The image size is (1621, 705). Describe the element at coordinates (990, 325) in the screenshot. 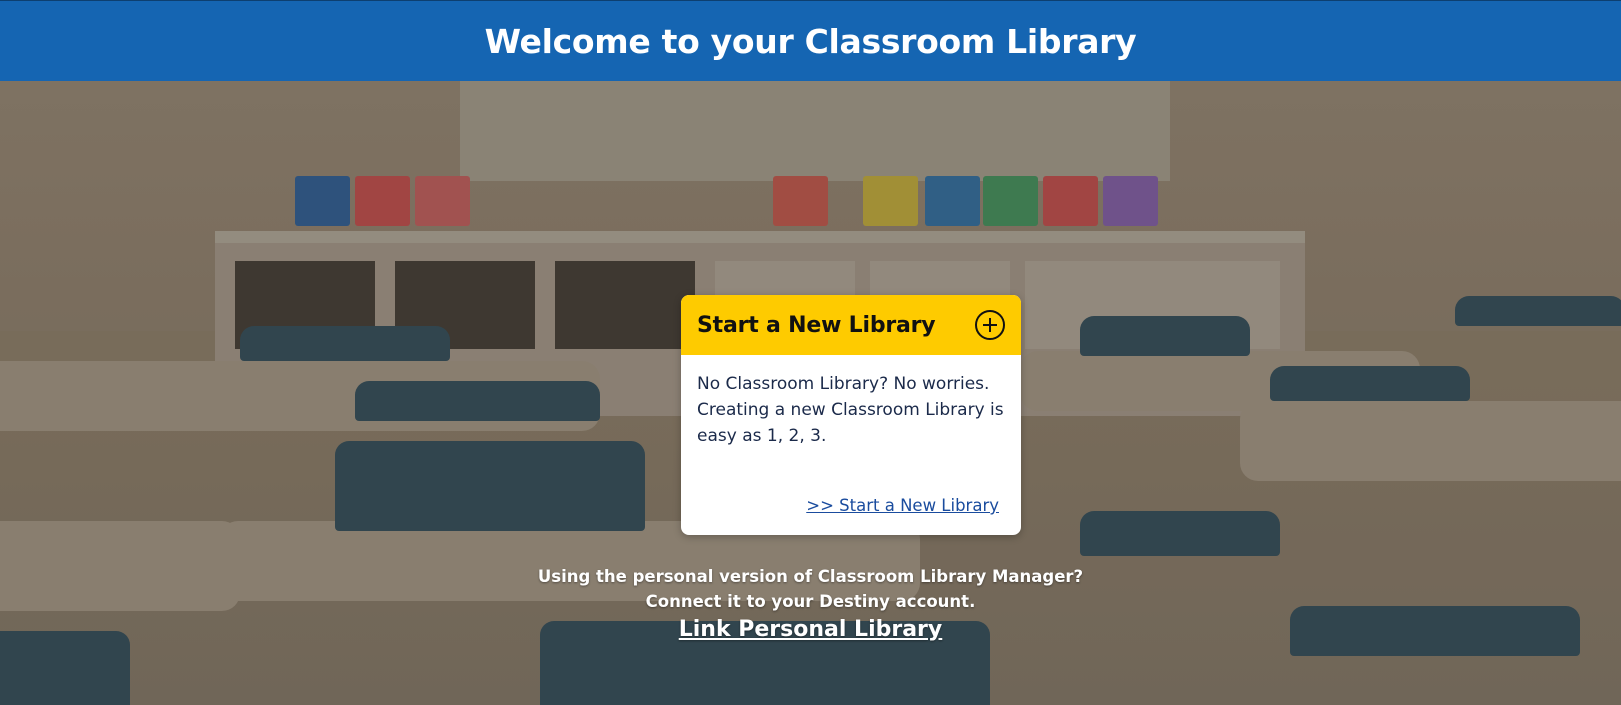

I see `plus-circle-icon` at that location.